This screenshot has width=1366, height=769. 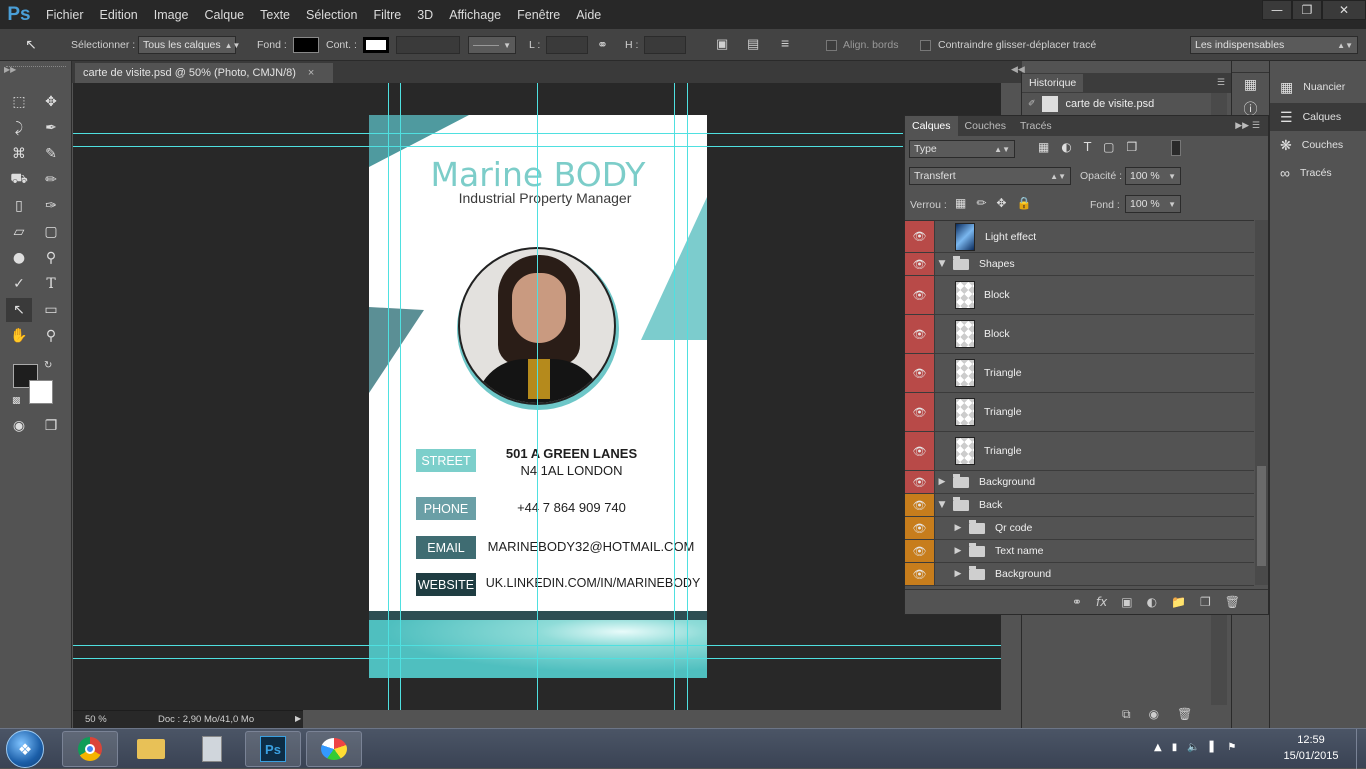 I want to click on lock-all-icon: 🔒, so click(x=1023, y=203).